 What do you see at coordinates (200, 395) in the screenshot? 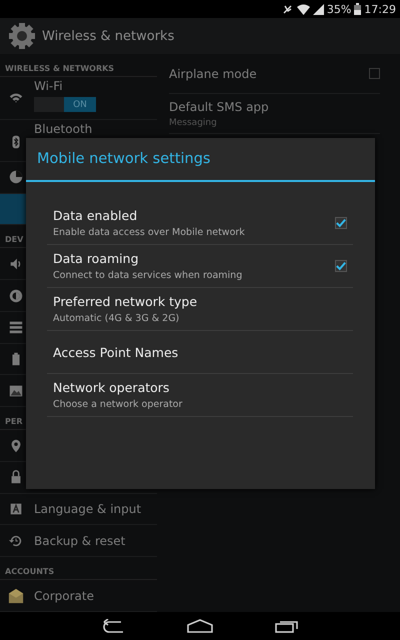
I see `dialog-option: Network operators Choose a network operator` at bounding box center [200, 395].